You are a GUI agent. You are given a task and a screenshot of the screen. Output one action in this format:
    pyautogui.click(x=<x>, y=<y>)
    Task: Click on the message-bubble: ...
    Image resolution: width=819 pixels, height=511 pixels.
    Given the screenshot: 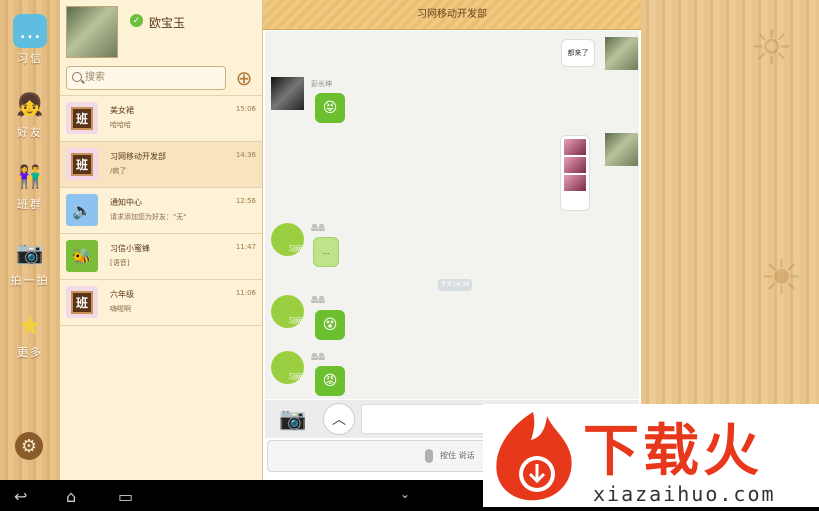 What is the action you would take?
    pyautogui.click(x=326, y=252)
    